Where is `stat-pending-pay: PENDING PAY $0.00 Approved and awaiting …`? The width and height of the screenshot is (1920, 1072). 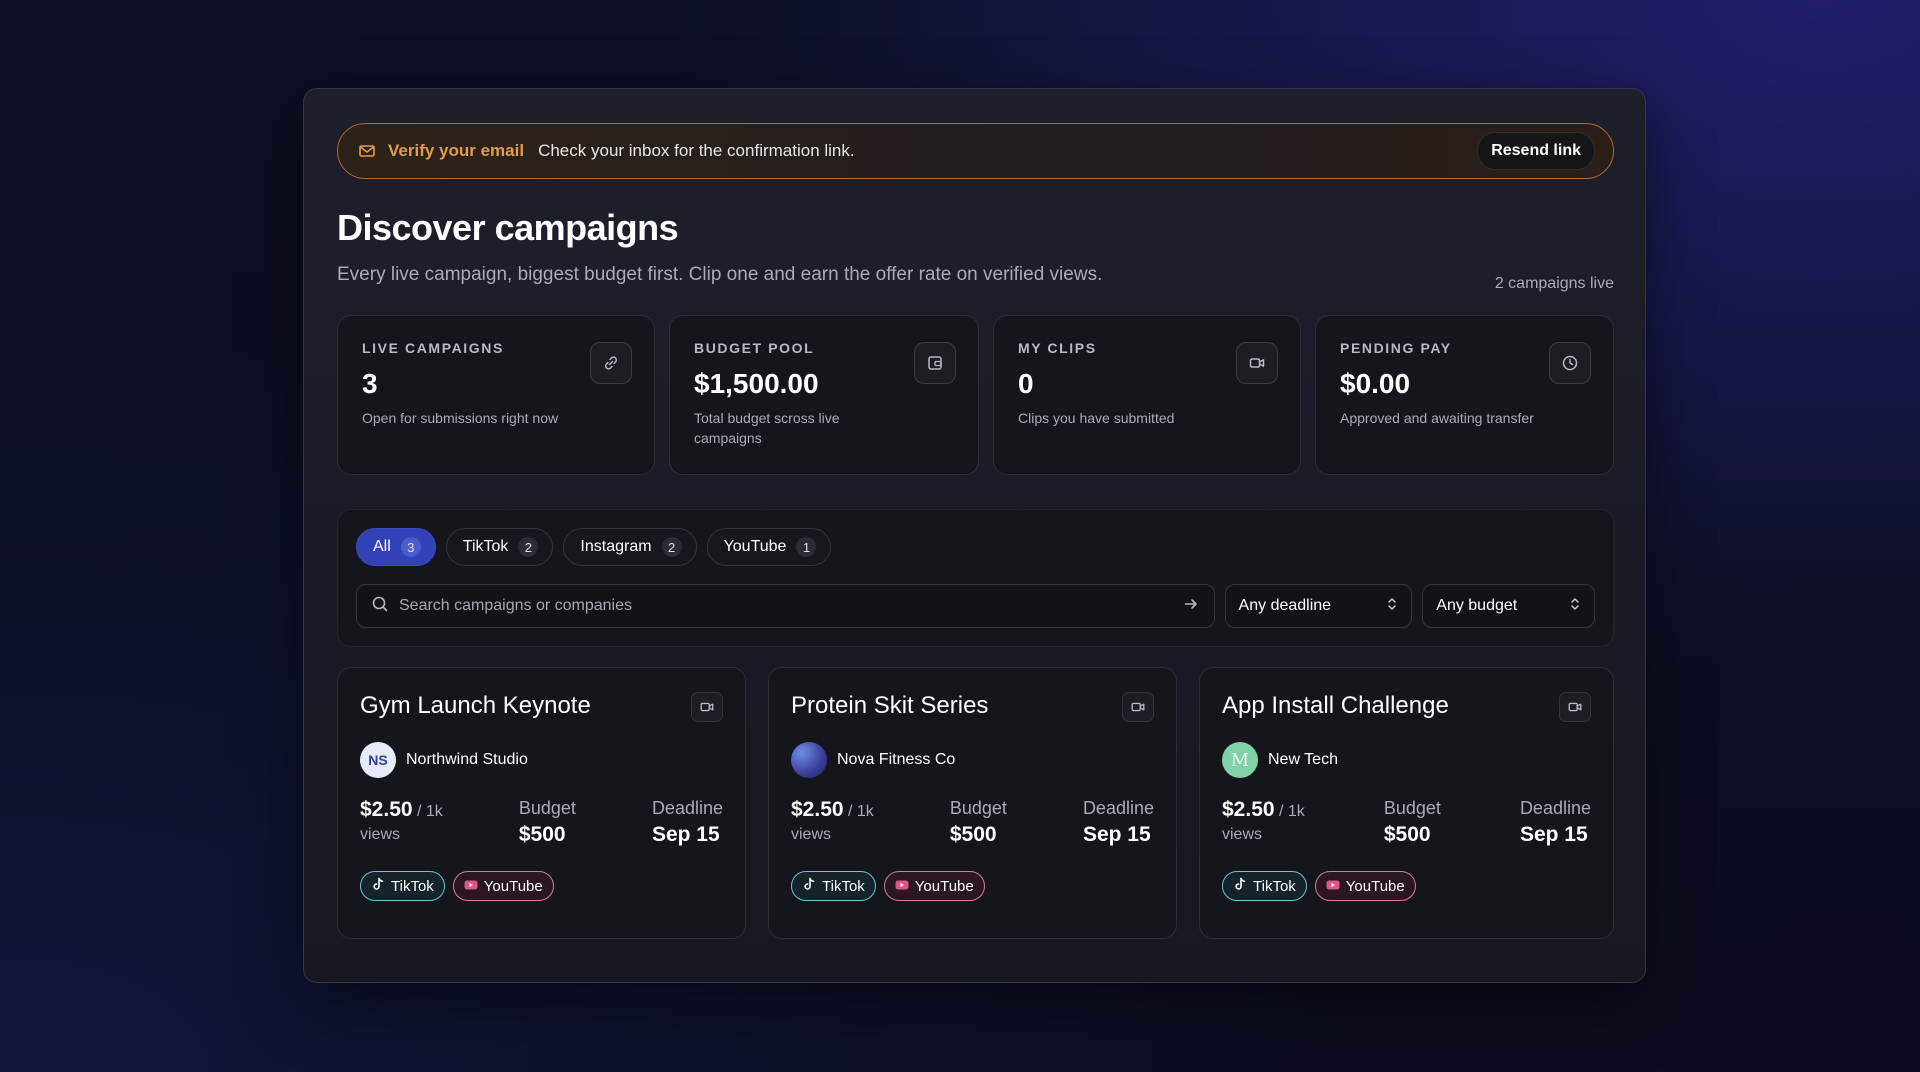 stat-pending-pay: PENDING PAY $0.00 Approved and awaiting … is located at coordinates (1464, 395).